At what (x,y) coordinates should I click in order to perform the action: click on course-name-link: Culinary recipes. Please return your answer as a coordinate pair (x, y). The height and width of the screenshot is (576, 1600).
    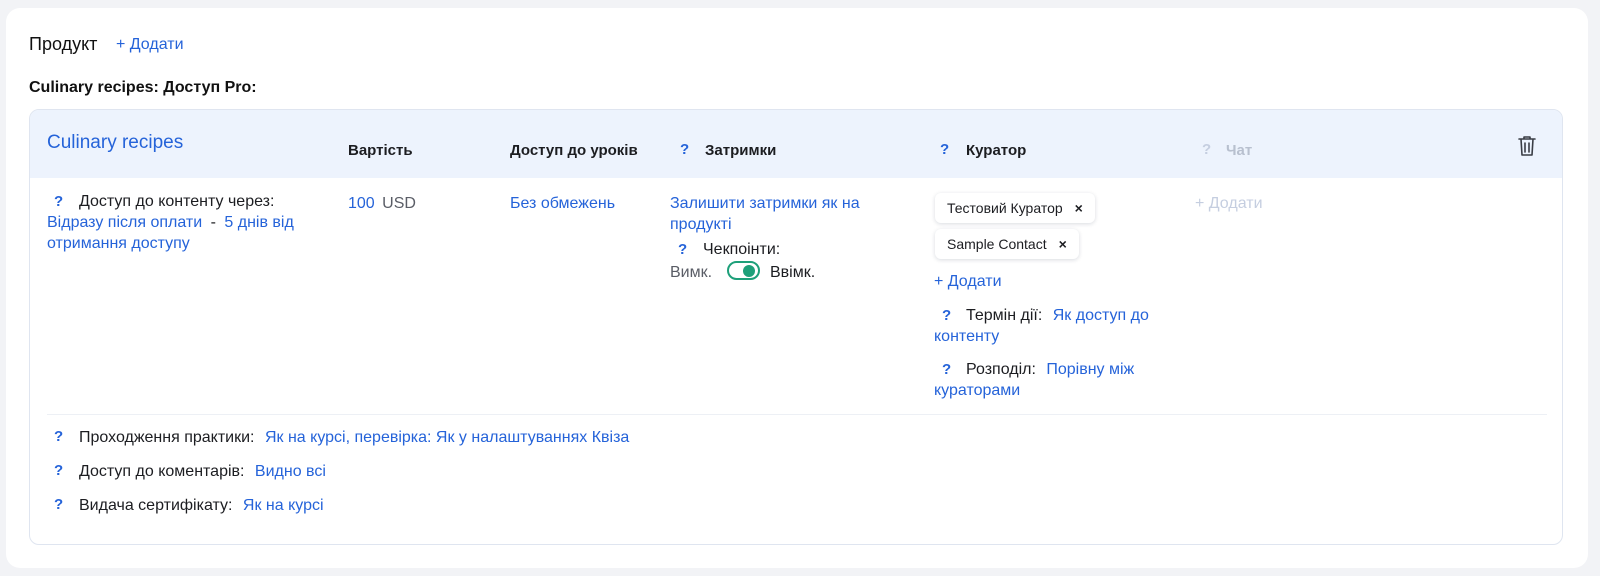
    Looking at the image, I should click on (115, 143).